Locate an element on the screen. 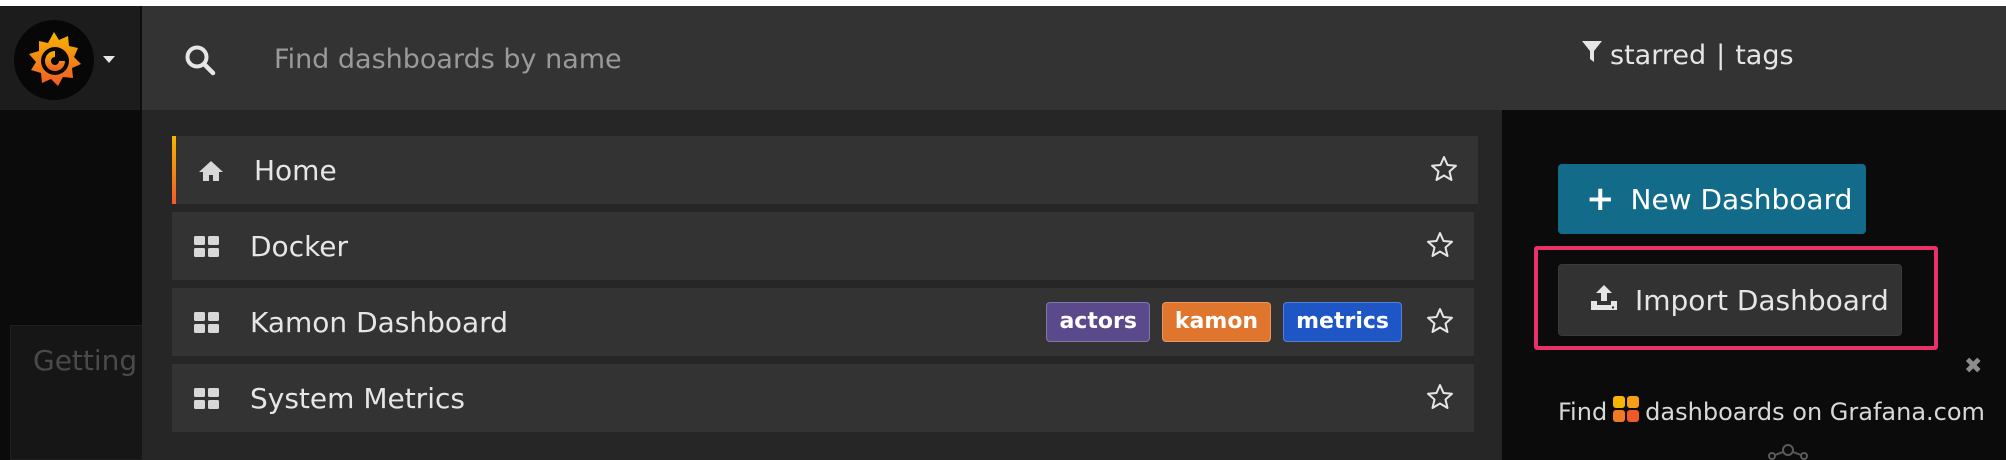 The image size is (2006, 460). new-dashboard-button: + New Dashboard is located at coordinates (1712, 199).